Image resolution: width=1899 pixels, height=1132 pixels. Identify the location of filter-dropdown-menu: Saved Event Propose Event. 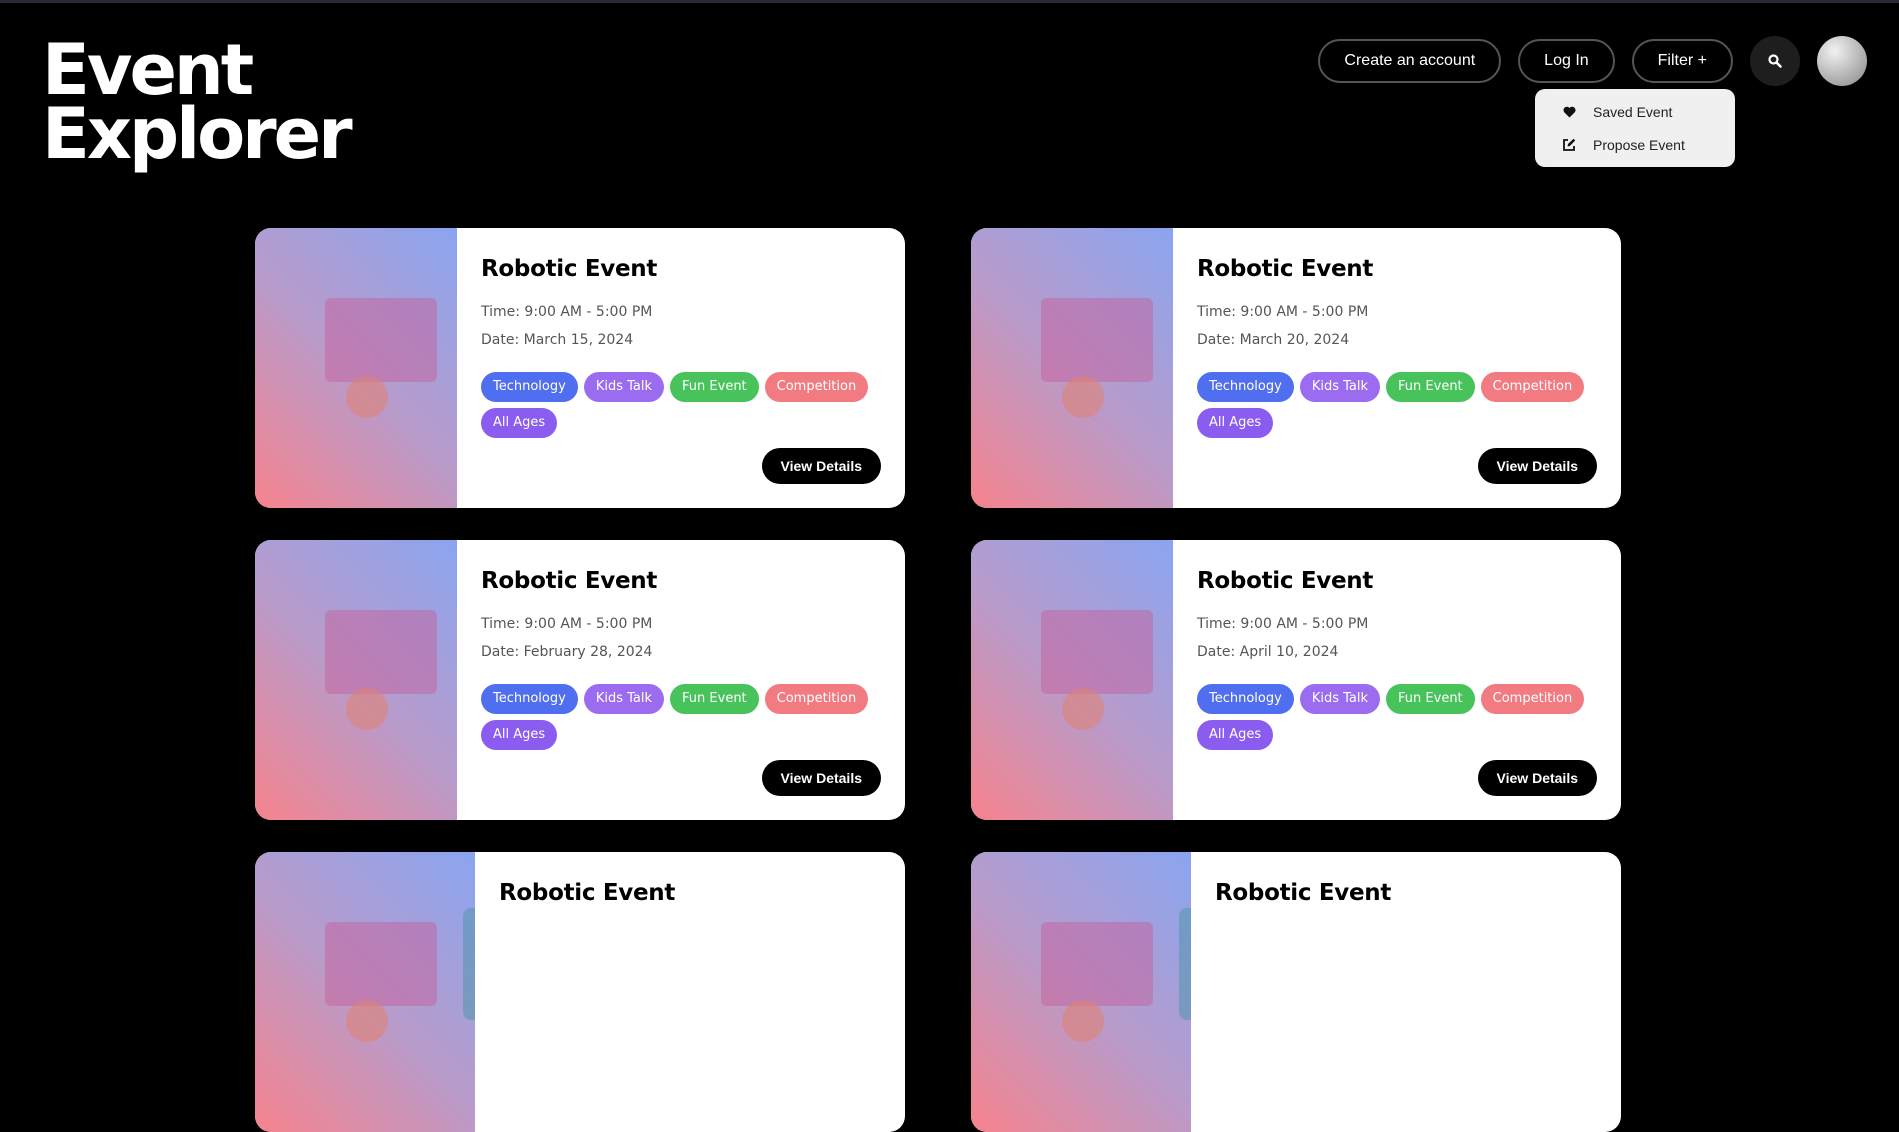
(1635, 128).